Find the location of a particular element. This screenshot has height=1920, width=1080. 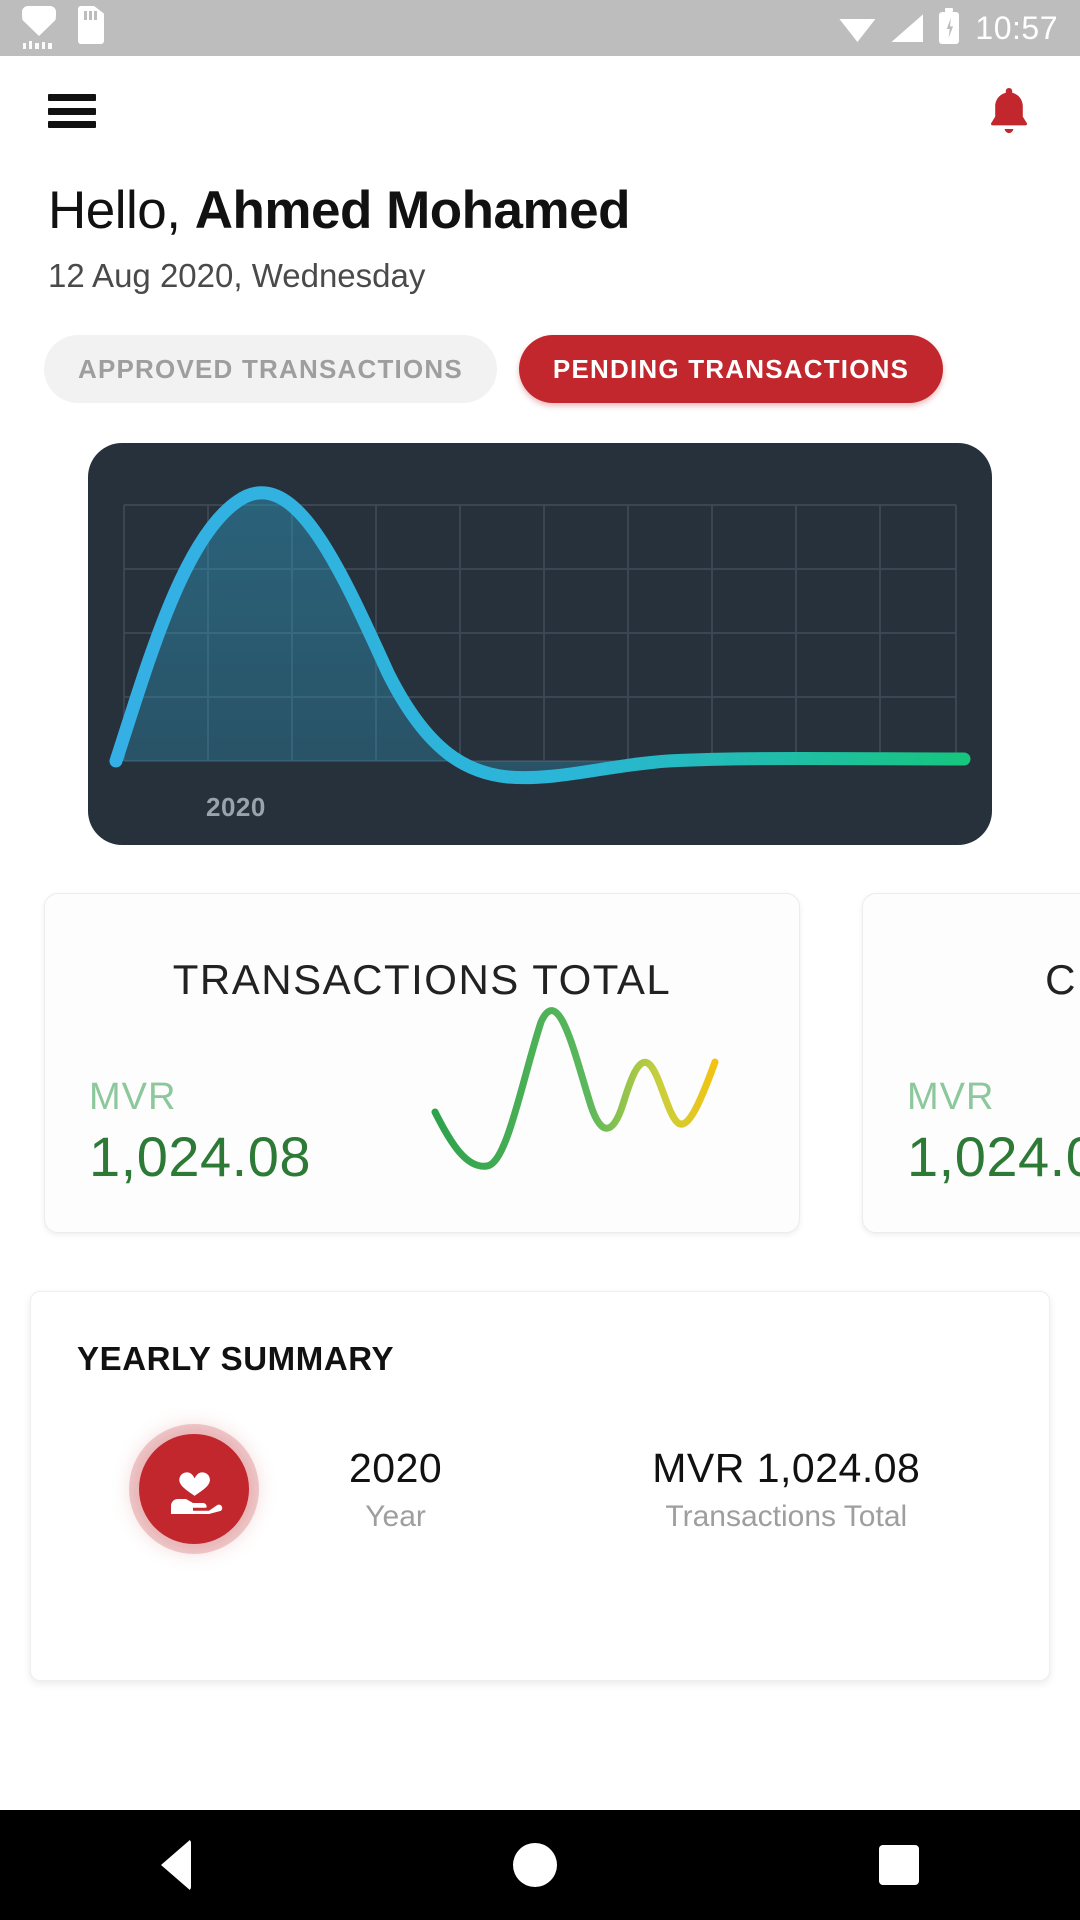

greeting-salutation: Hello, is located at coordinates (114, 210).